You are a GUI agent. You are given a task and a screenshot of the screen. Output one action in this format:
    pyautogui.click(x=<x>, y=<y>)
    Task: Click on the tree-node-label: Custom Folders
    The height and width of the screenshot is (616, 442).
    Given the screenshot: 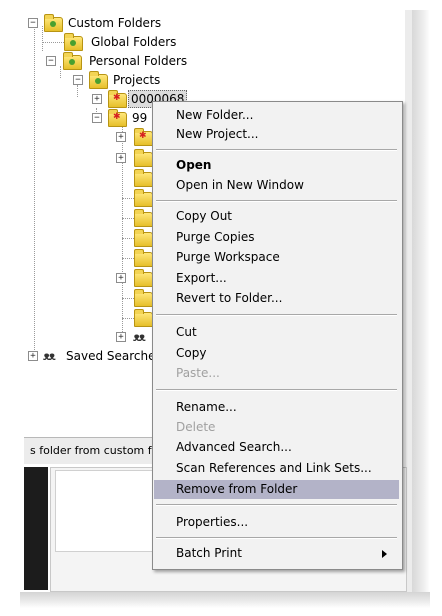 What is the action you would take?
    pyautogui.click(x=115, y=23)
    